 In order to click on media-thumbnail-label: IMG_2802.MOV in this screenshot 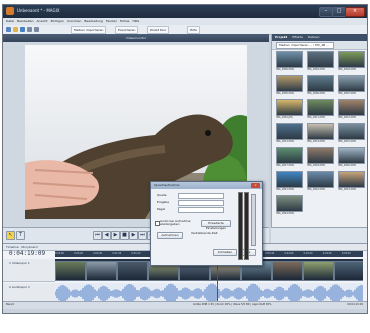, I will do `click(316, 69)`.